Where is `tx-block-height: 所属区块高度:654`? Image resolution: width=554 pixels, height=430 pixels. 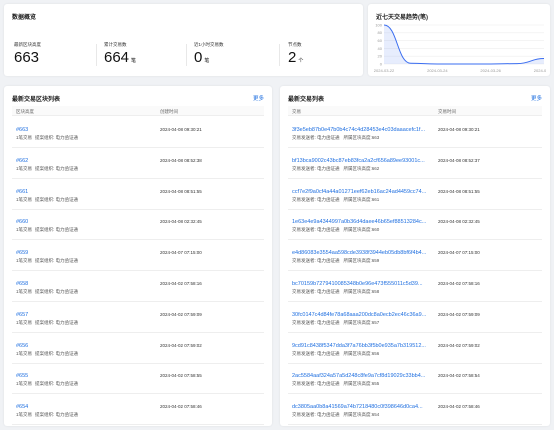
tx-block-height: 所属区块高度:654 is located at coordinates (361, 415).